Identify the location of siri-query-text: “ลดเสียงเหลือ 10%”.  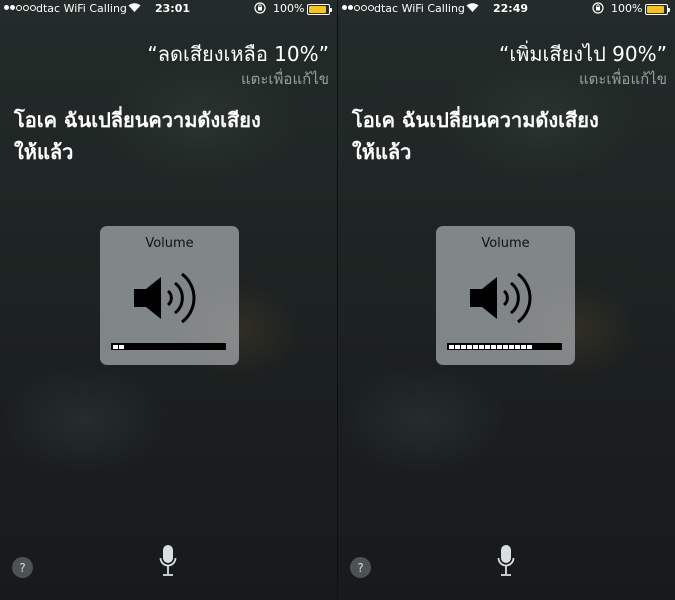
(238, 54).